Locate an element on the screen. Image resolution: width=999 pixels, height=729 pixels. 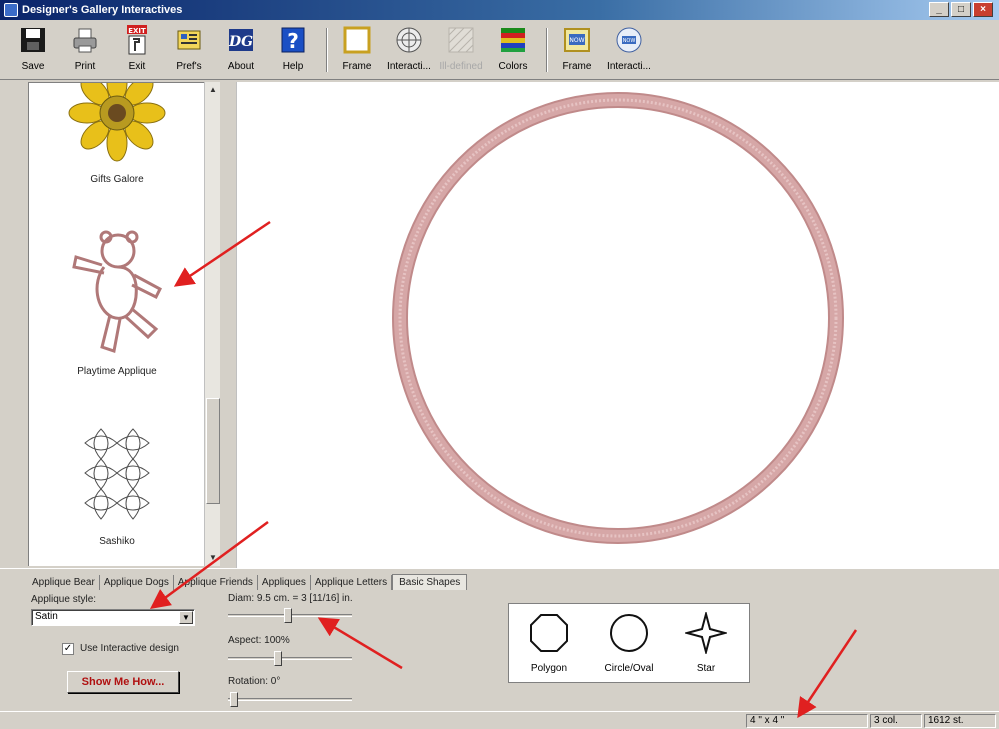
tab-applique-letters: Applique Letters is located at coordinates (352, 582).